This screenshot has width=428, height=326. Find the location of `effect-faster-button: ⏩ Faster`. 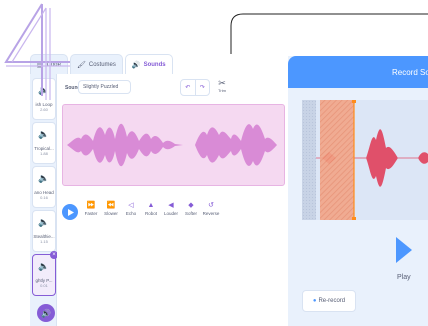

effect-faster-button: ⏩ Faster is located at coordinates (91, 208).